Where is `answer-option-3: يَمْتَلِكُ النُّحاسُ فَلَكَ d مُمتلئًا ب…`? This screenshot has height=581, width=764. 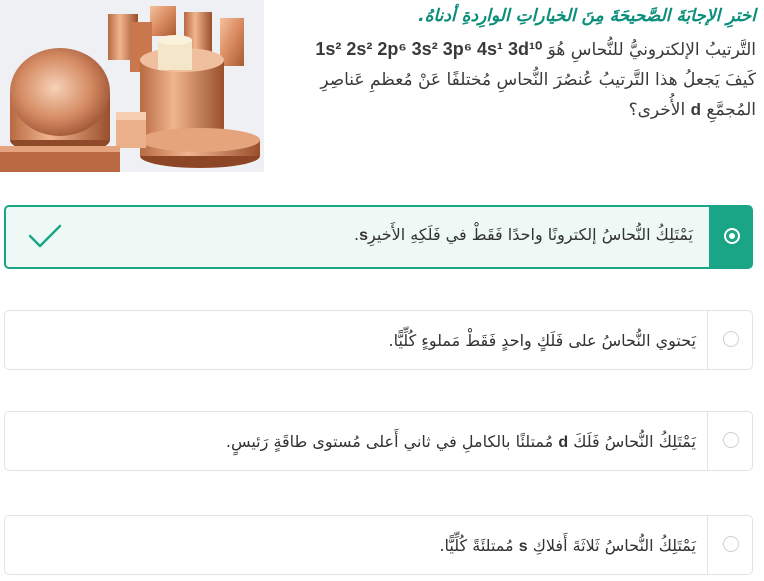
answer-option-3: يَمْتَلِكُ النُّحاسُ فَلَكَ d مُمتلئًا ب… is located at coordinates (378, 441).